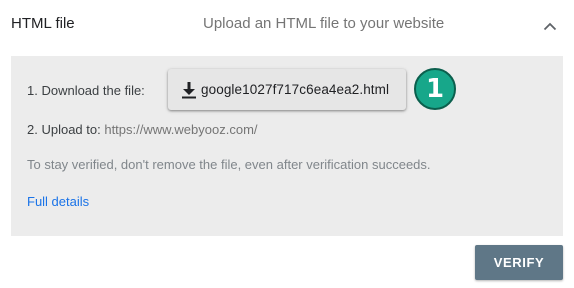 Image resolution: width=574 pixels, height=288 pixels. What do you see at coordinates (64, 129) in the screenshot?
I see `step-upload-label: 2. Upload to:` at bounding box center [64, 129].